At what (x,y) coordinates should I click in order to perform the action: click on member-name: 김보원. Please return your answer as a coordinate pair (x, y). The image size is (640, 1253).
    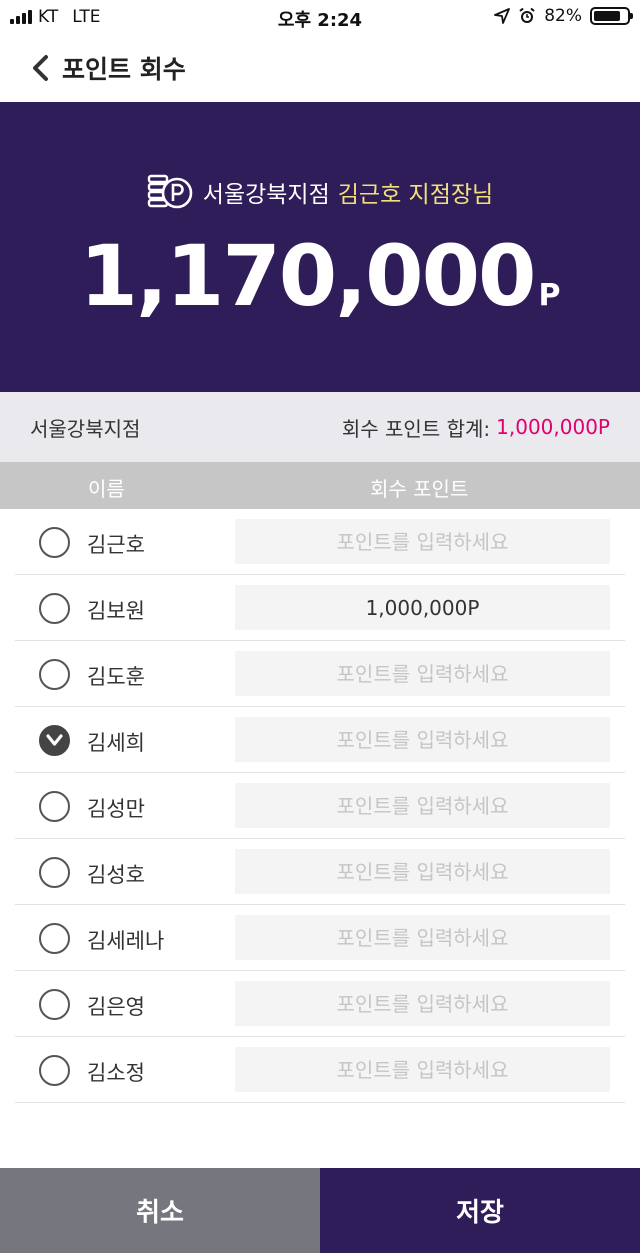
    Looking at the image, I should click on (116, 611).